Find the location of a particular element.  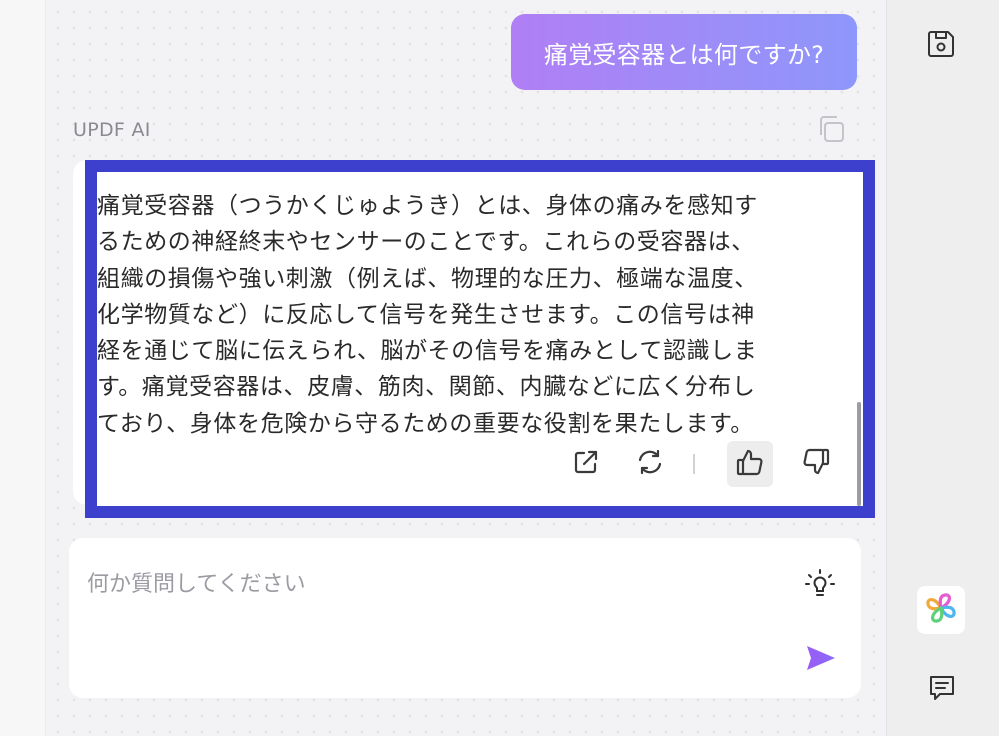

share-button is located at coordinates (586, 464).